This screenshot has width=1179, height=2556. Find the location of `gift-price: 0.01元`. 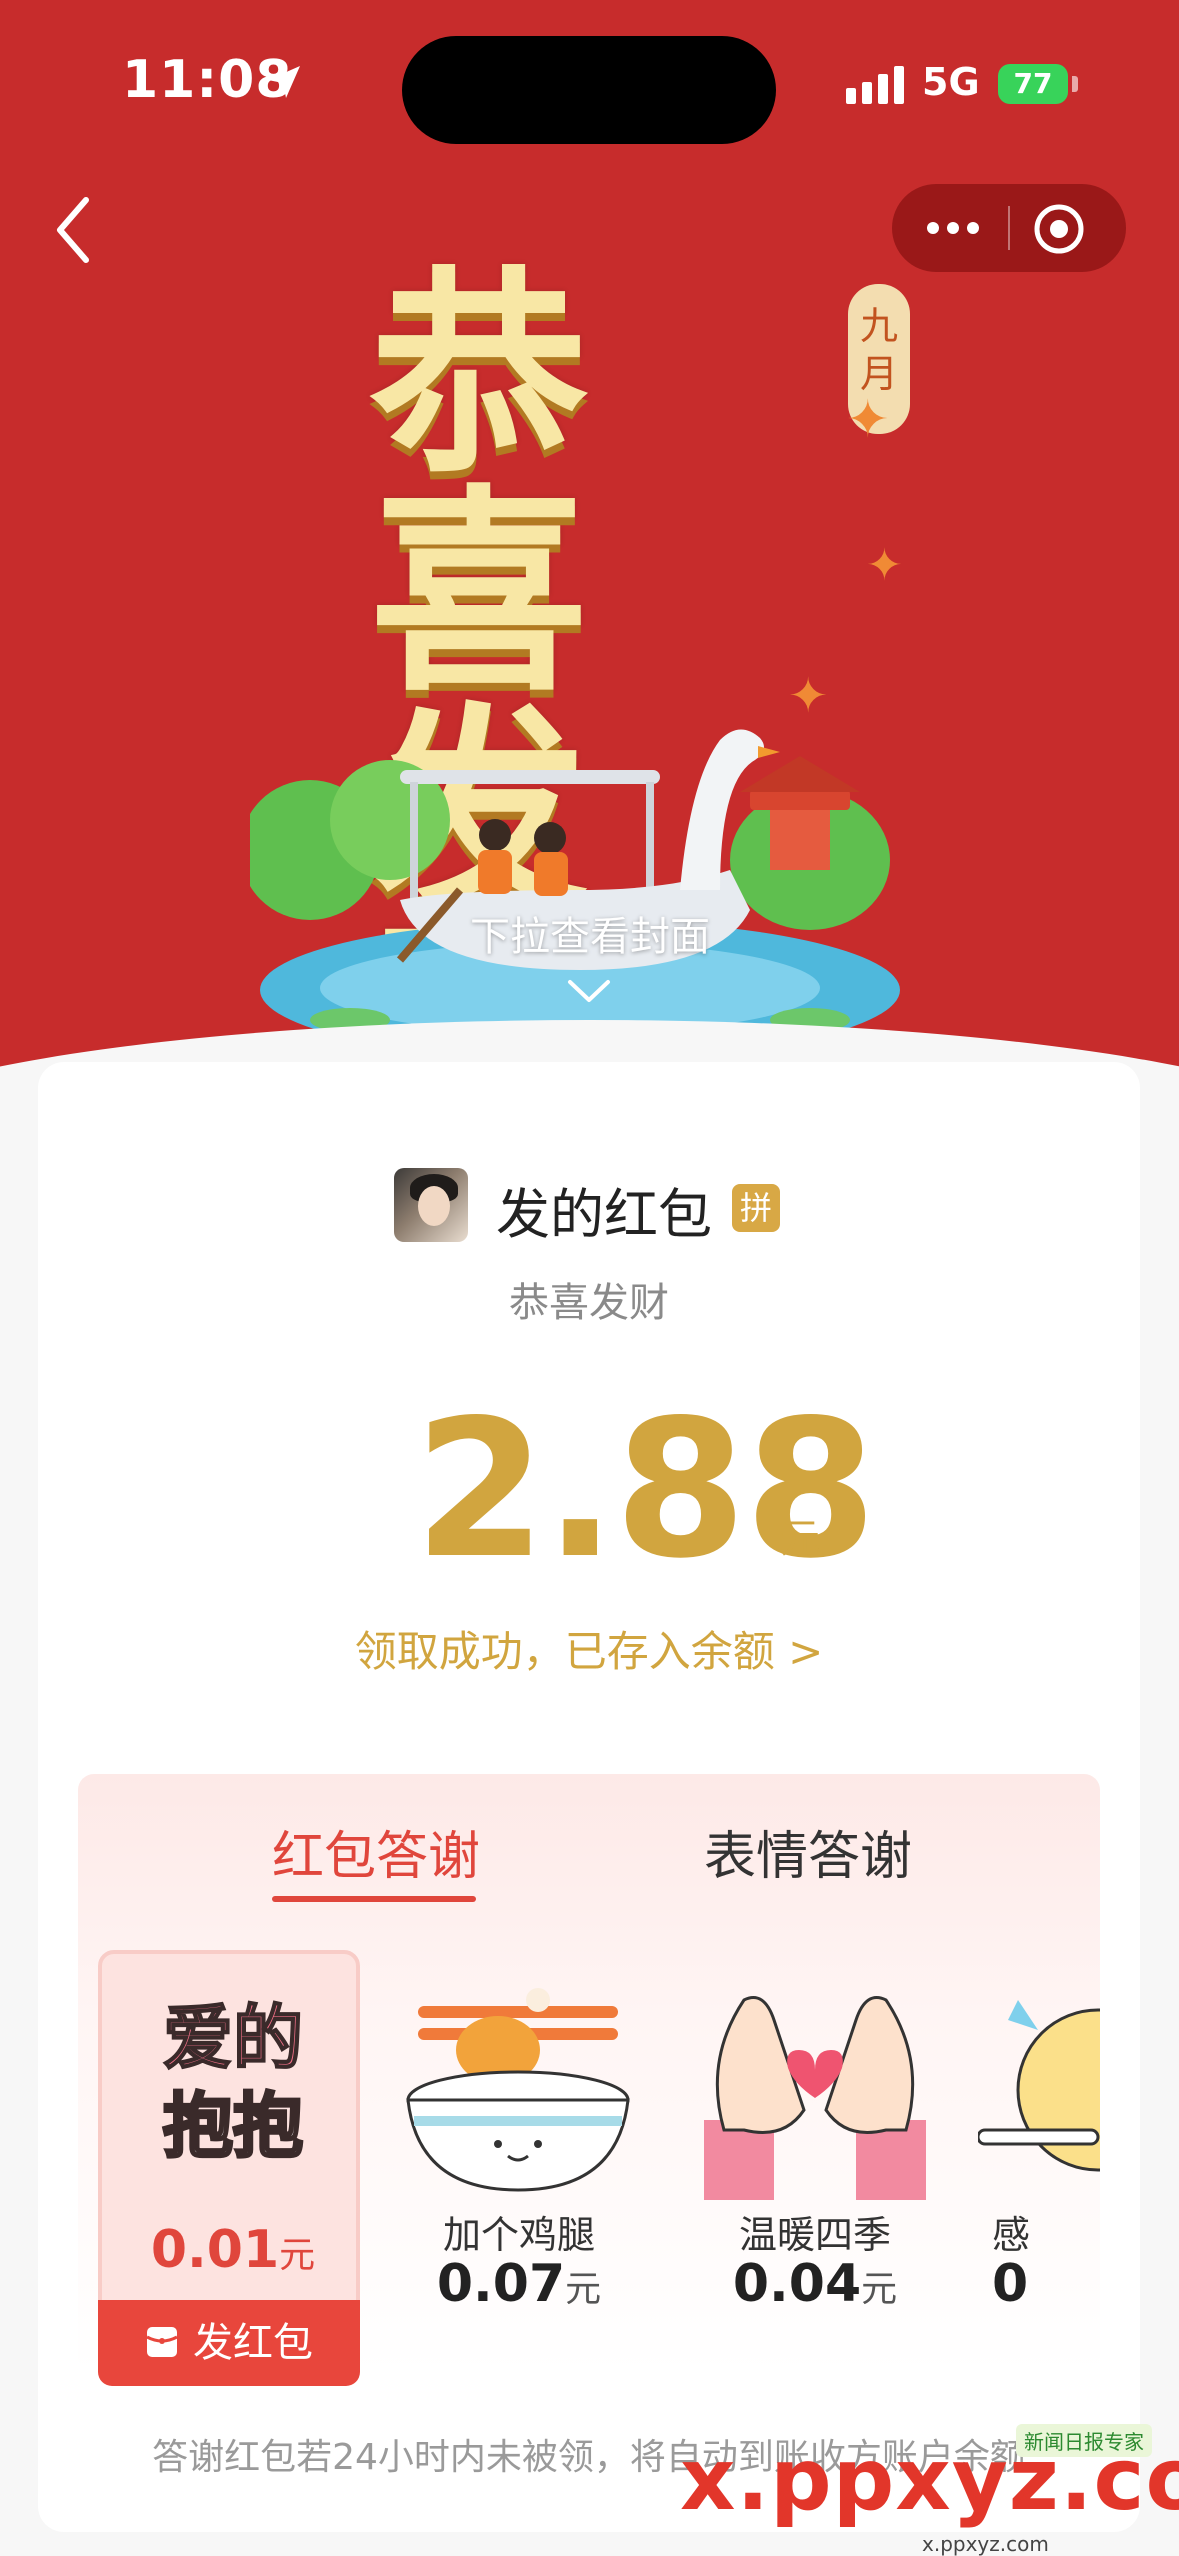

gift-price: 0.01元 is located at coordinates (233, 2250).